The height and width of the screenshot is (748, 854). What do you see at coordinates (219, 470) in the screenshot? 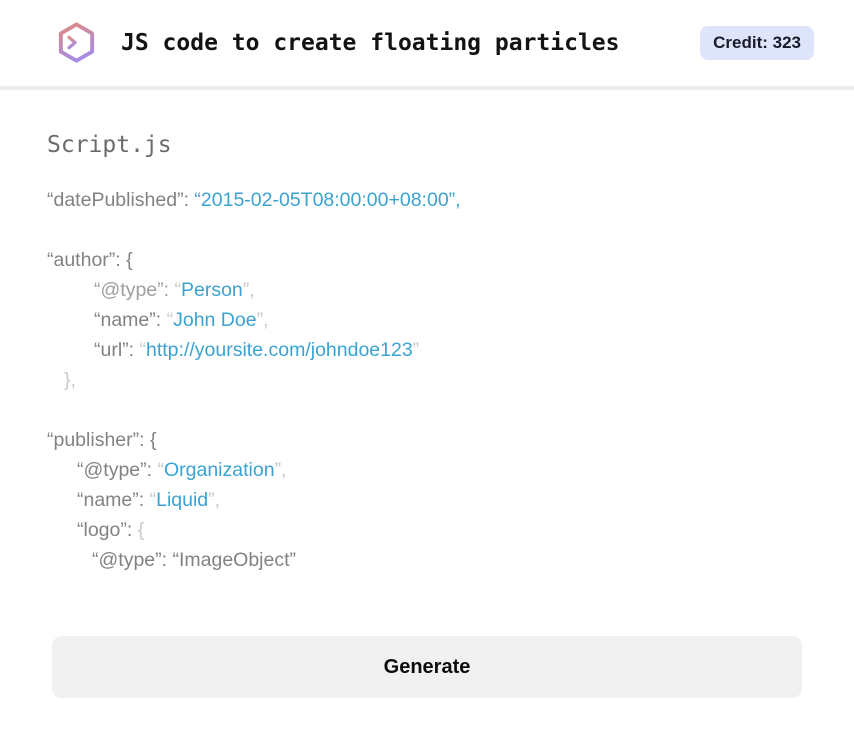
I see `code-token: Organization` at bounding box center [219, 470].